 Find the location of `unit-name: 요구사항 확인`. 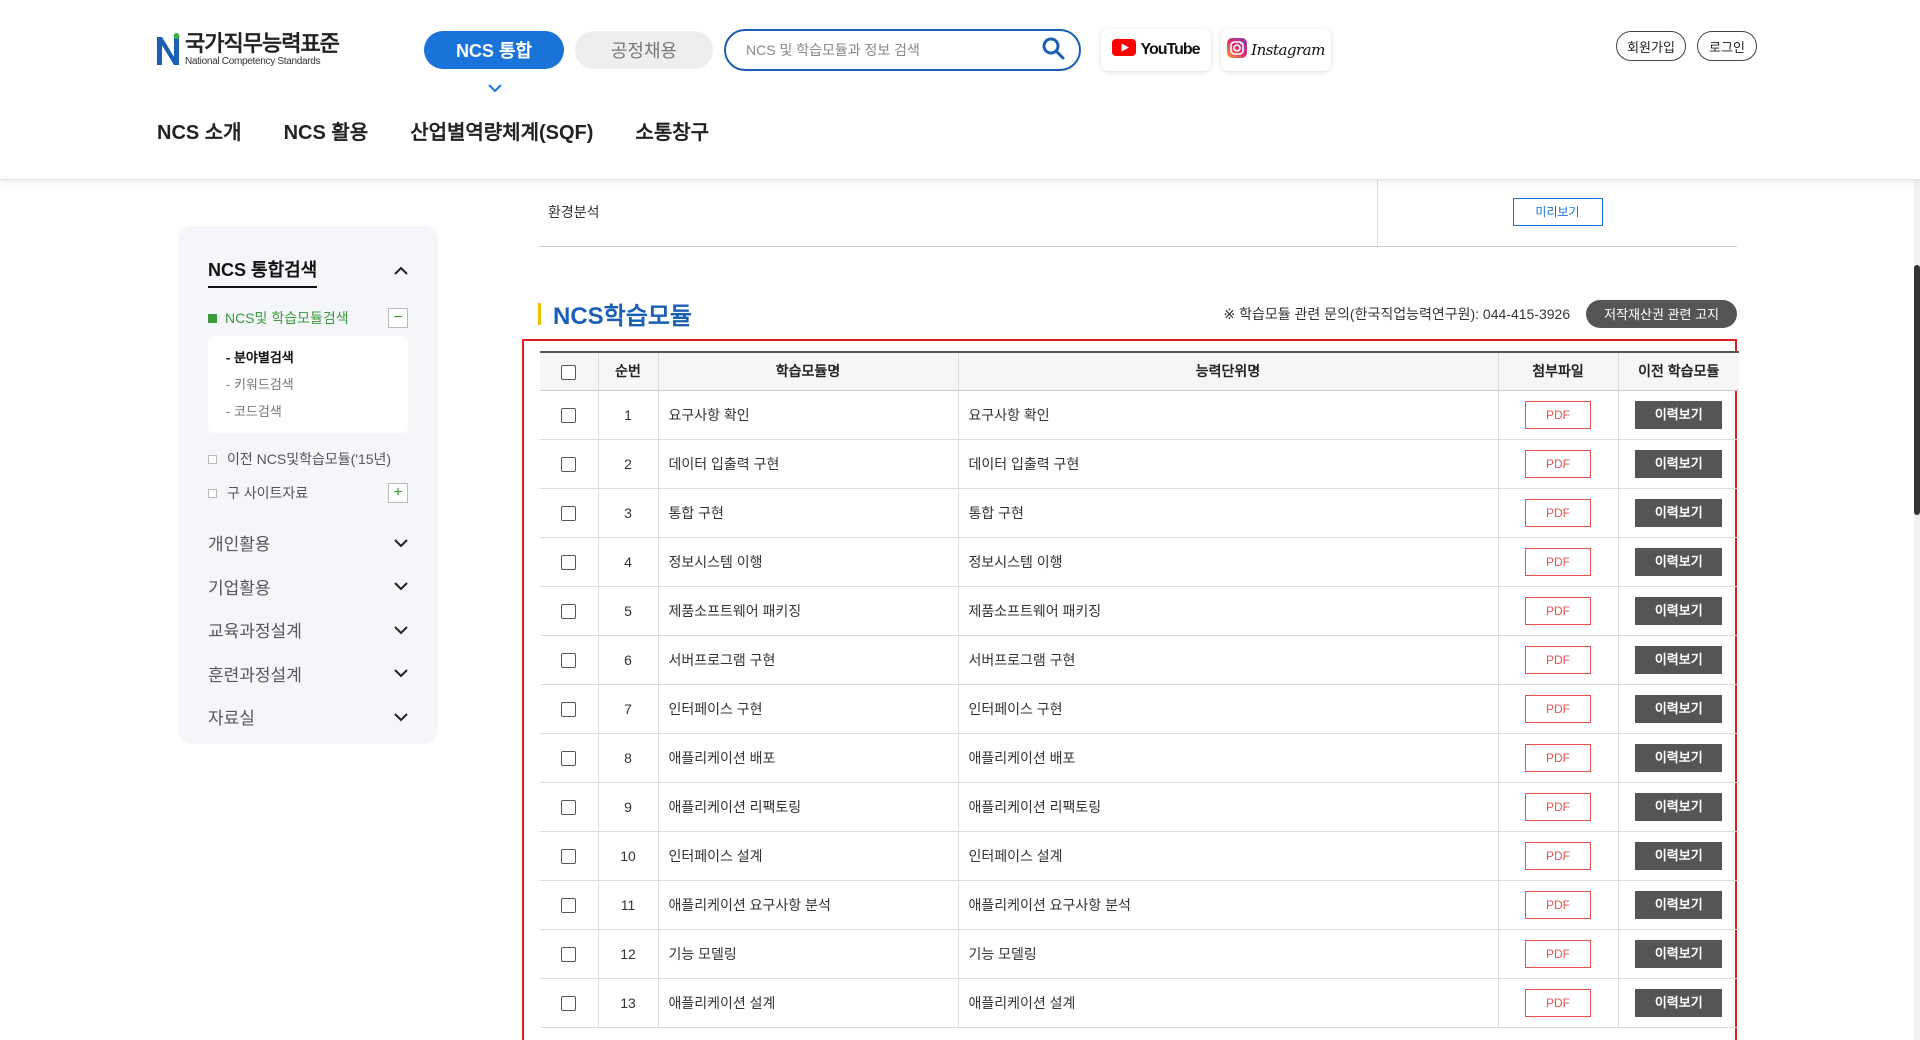

unit-name: 요구사항 확인 is located at coordinates (1227, 415).